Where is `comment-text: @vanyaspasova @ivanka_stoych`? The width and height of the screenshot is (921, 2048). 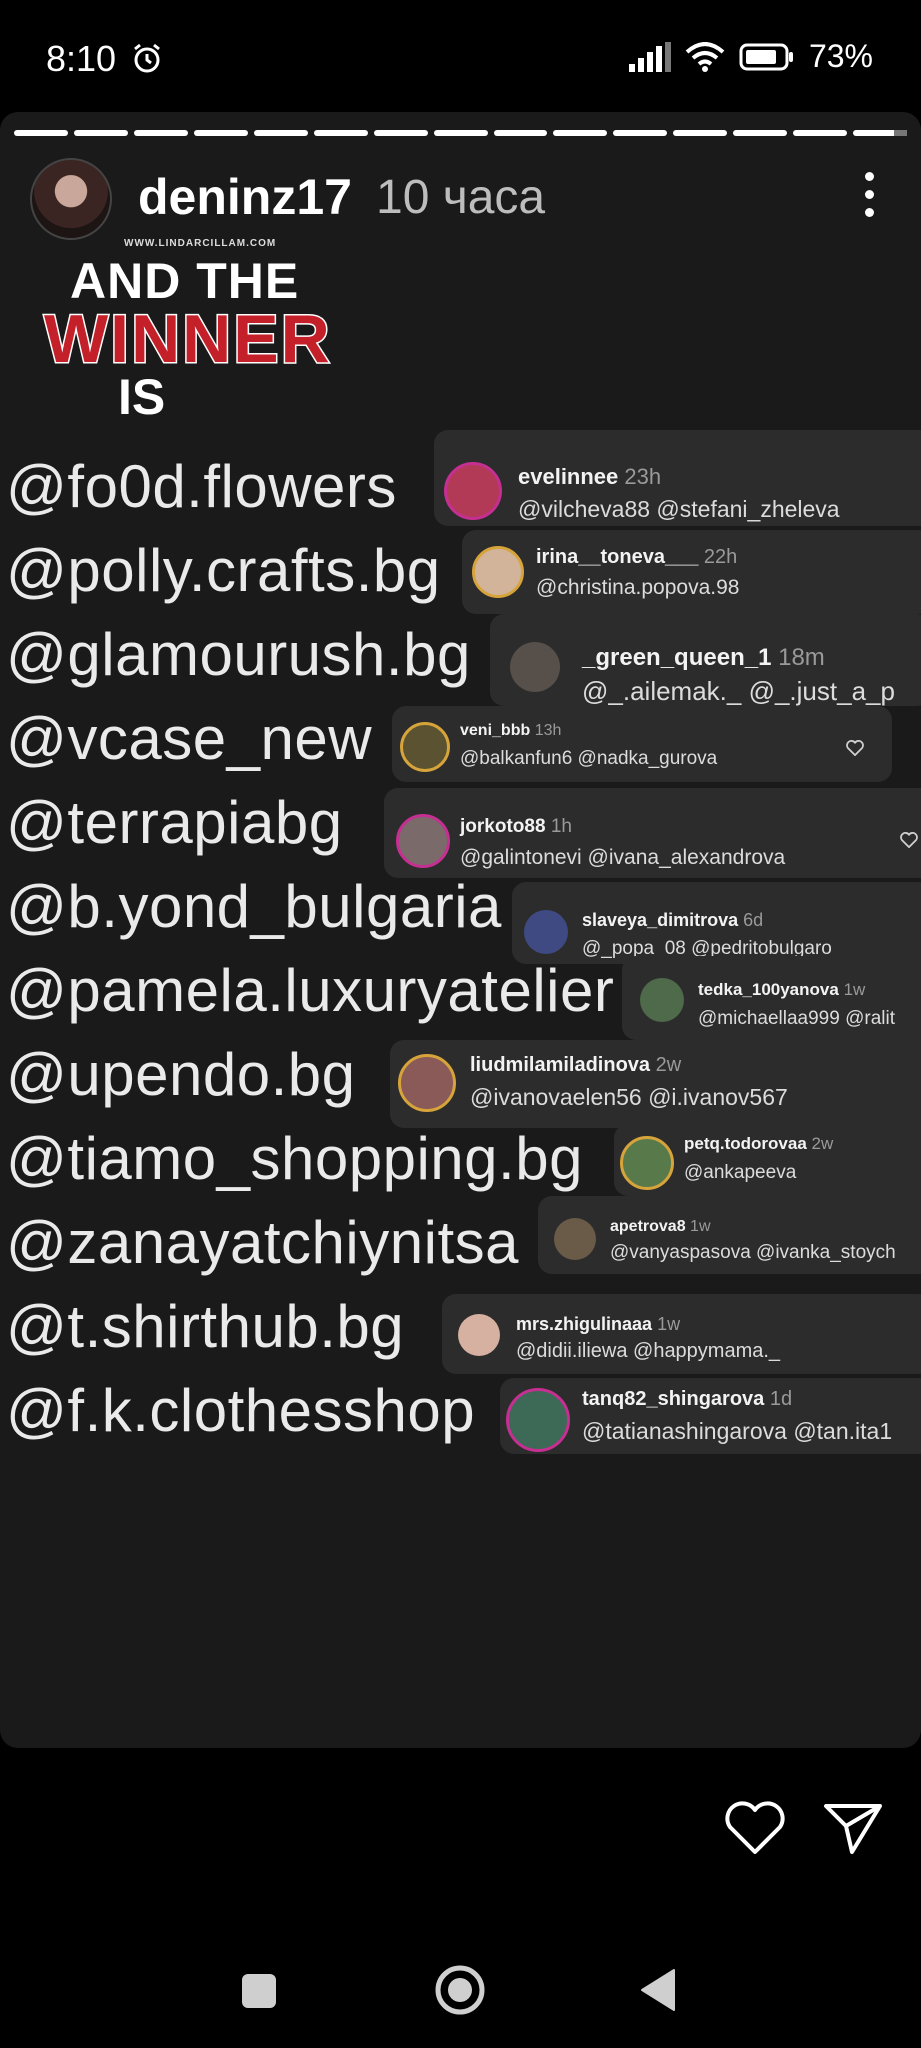 comment-text: @vanyaspasova @ivanka_stoych is located at coordinates (753, 1252).